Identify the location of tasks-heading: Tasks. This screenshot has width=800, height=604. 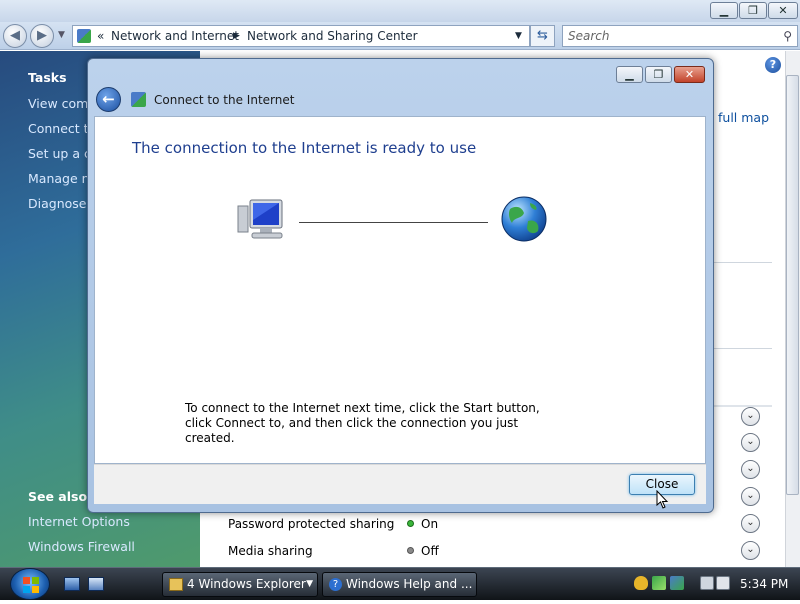
(47, 77).